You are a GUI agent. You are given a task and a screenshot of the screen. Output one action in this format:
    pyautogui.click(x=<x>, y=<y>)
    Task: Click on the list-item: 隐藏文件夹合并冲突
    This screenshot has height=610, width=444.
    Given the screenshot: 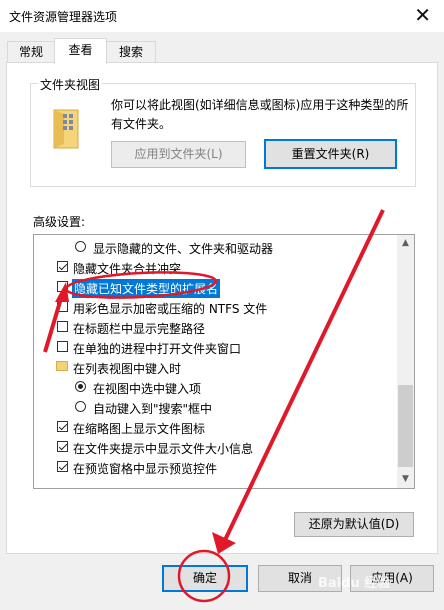 What is the action you would take?
    pyautogui.click(x=215, y=267)
    